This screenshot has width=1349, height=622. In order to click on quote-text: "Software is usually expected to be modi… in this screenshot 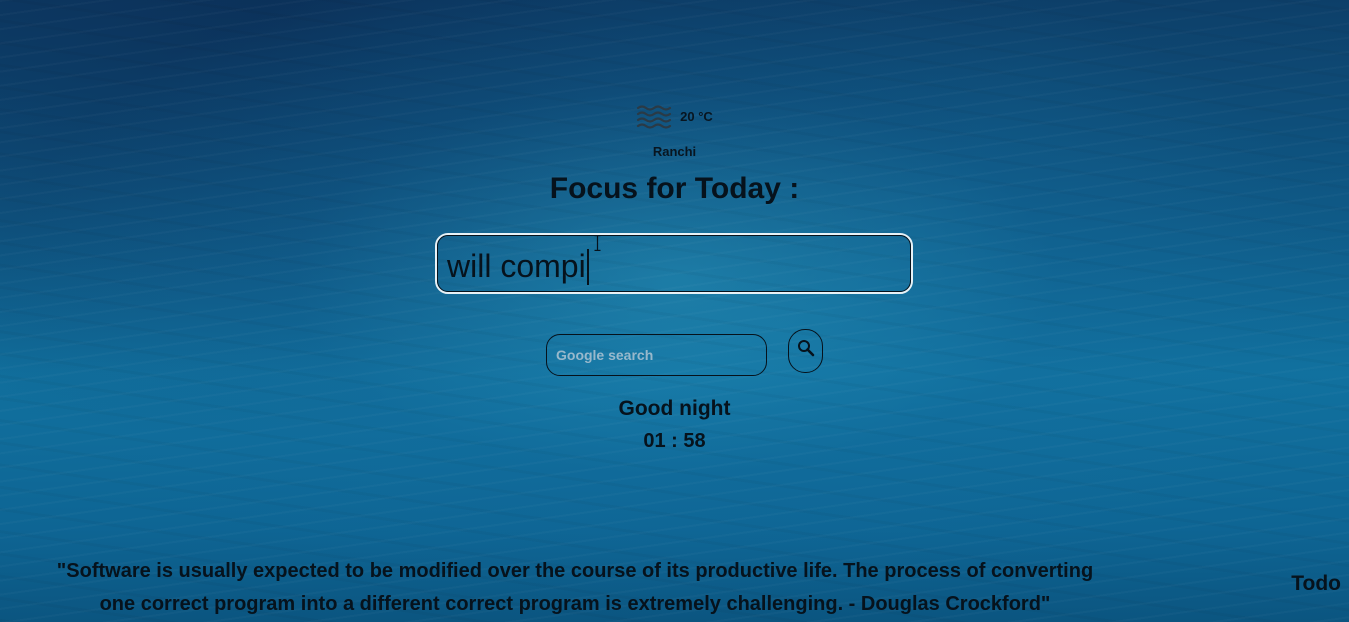, I will do `click(575, 588)`.